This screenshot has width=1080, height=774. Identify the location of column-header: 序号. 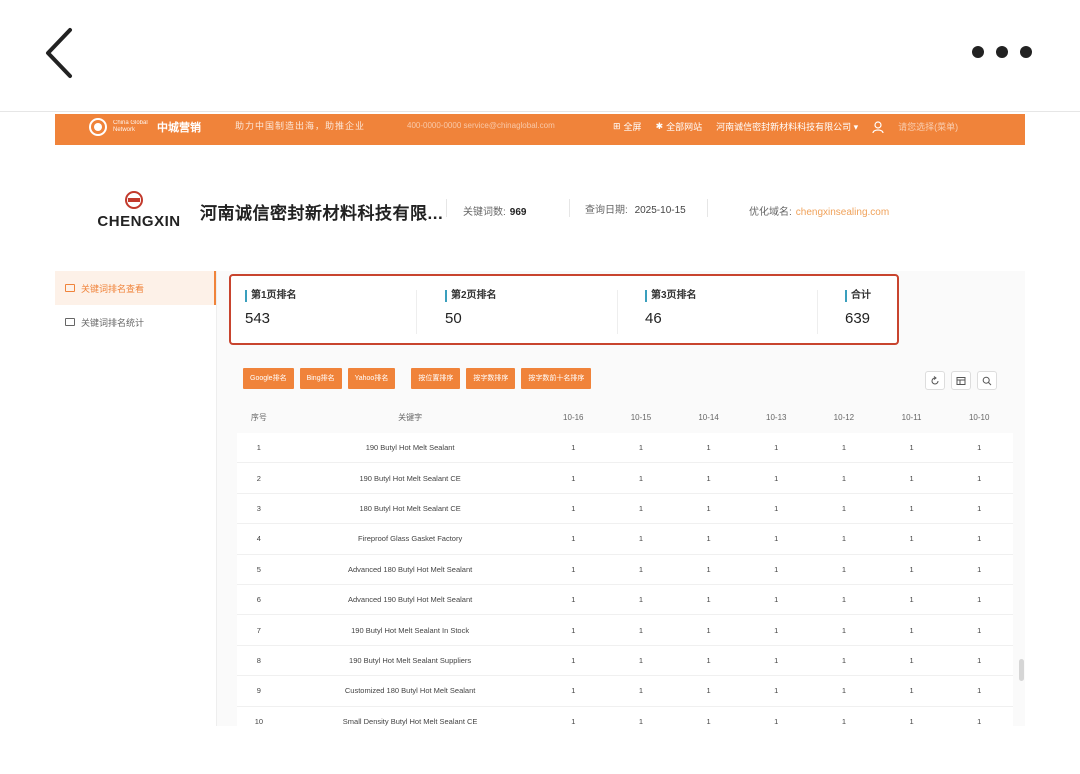
(259, 417).